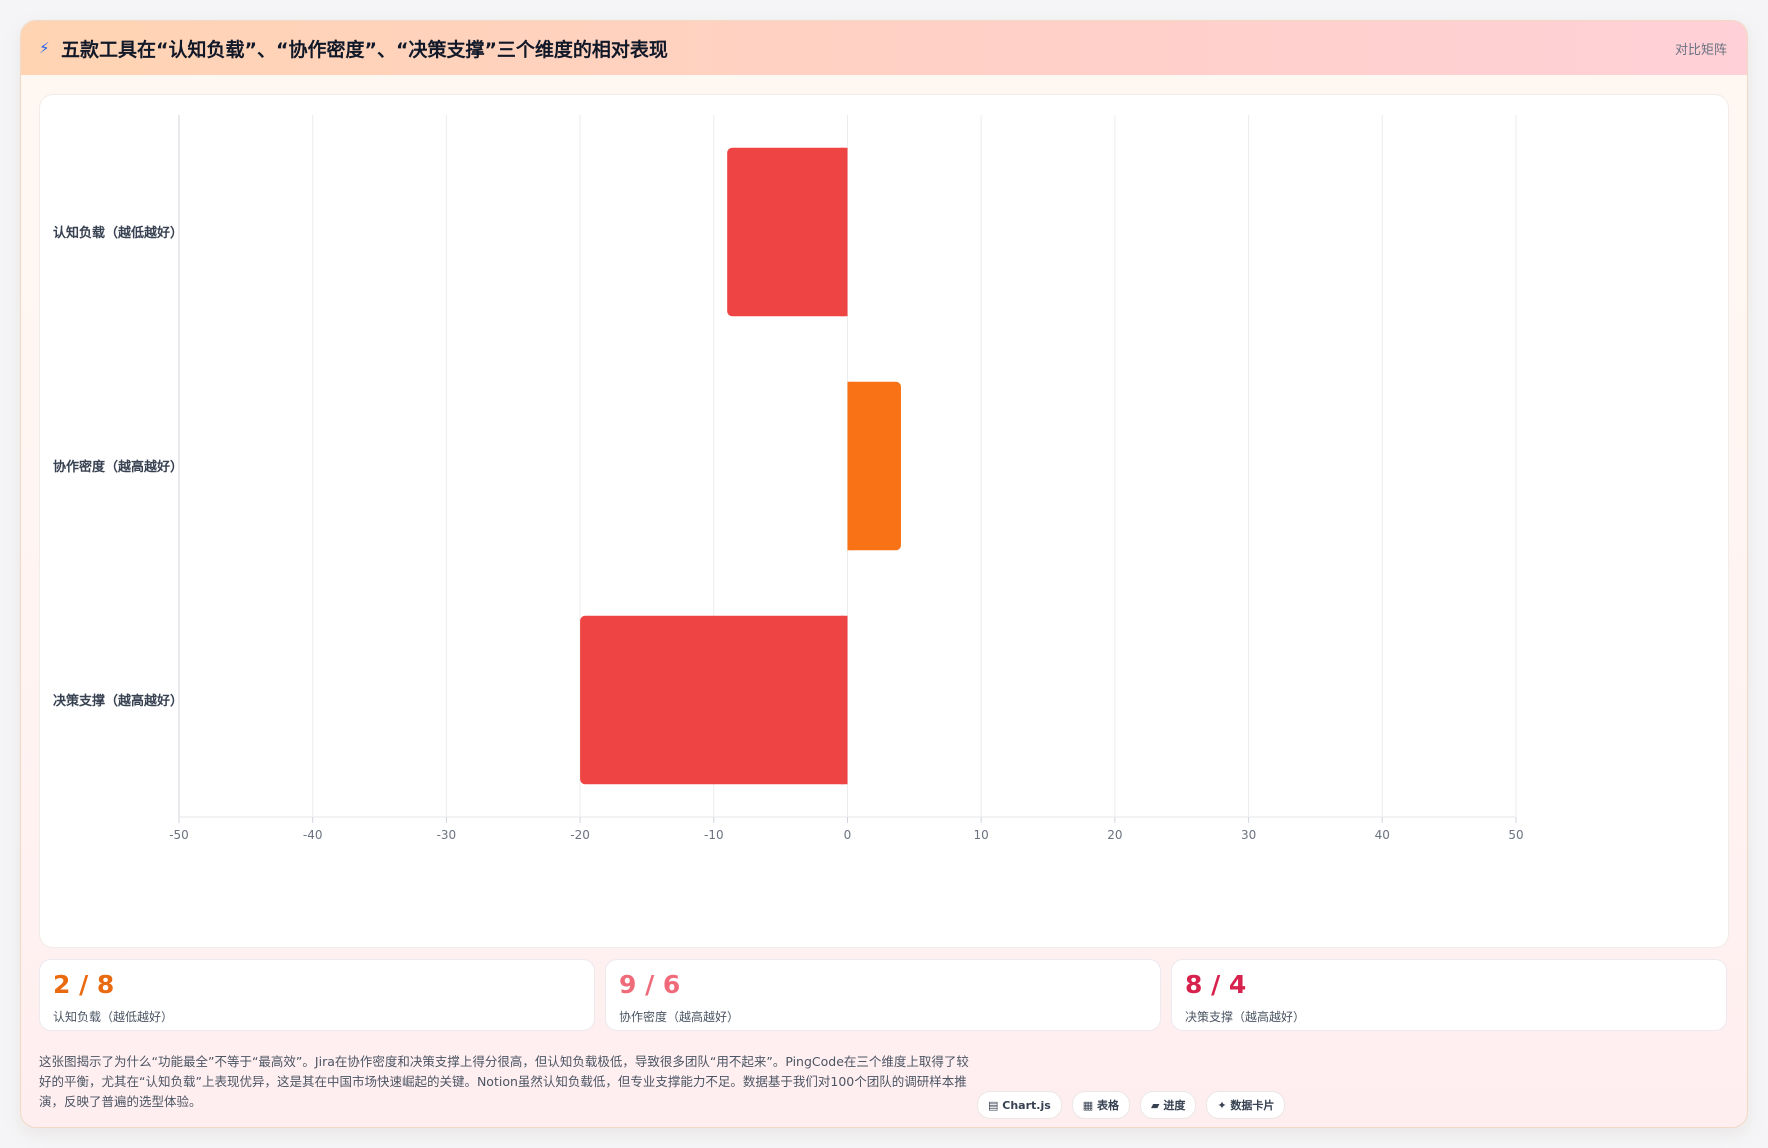 This screenshot has height=1148, width=1768. Describe the element at coordinates (118, 233) in the screenshot. I see `y-category-label: 认知负载（越低越好）` at that location.